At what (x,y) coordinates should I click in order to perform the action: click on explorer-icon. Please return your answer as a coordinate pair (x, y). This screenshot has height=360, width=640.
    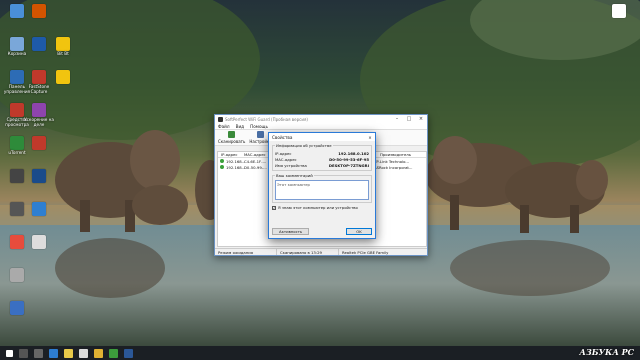
    Looking at the image, I should click on (68, 353).